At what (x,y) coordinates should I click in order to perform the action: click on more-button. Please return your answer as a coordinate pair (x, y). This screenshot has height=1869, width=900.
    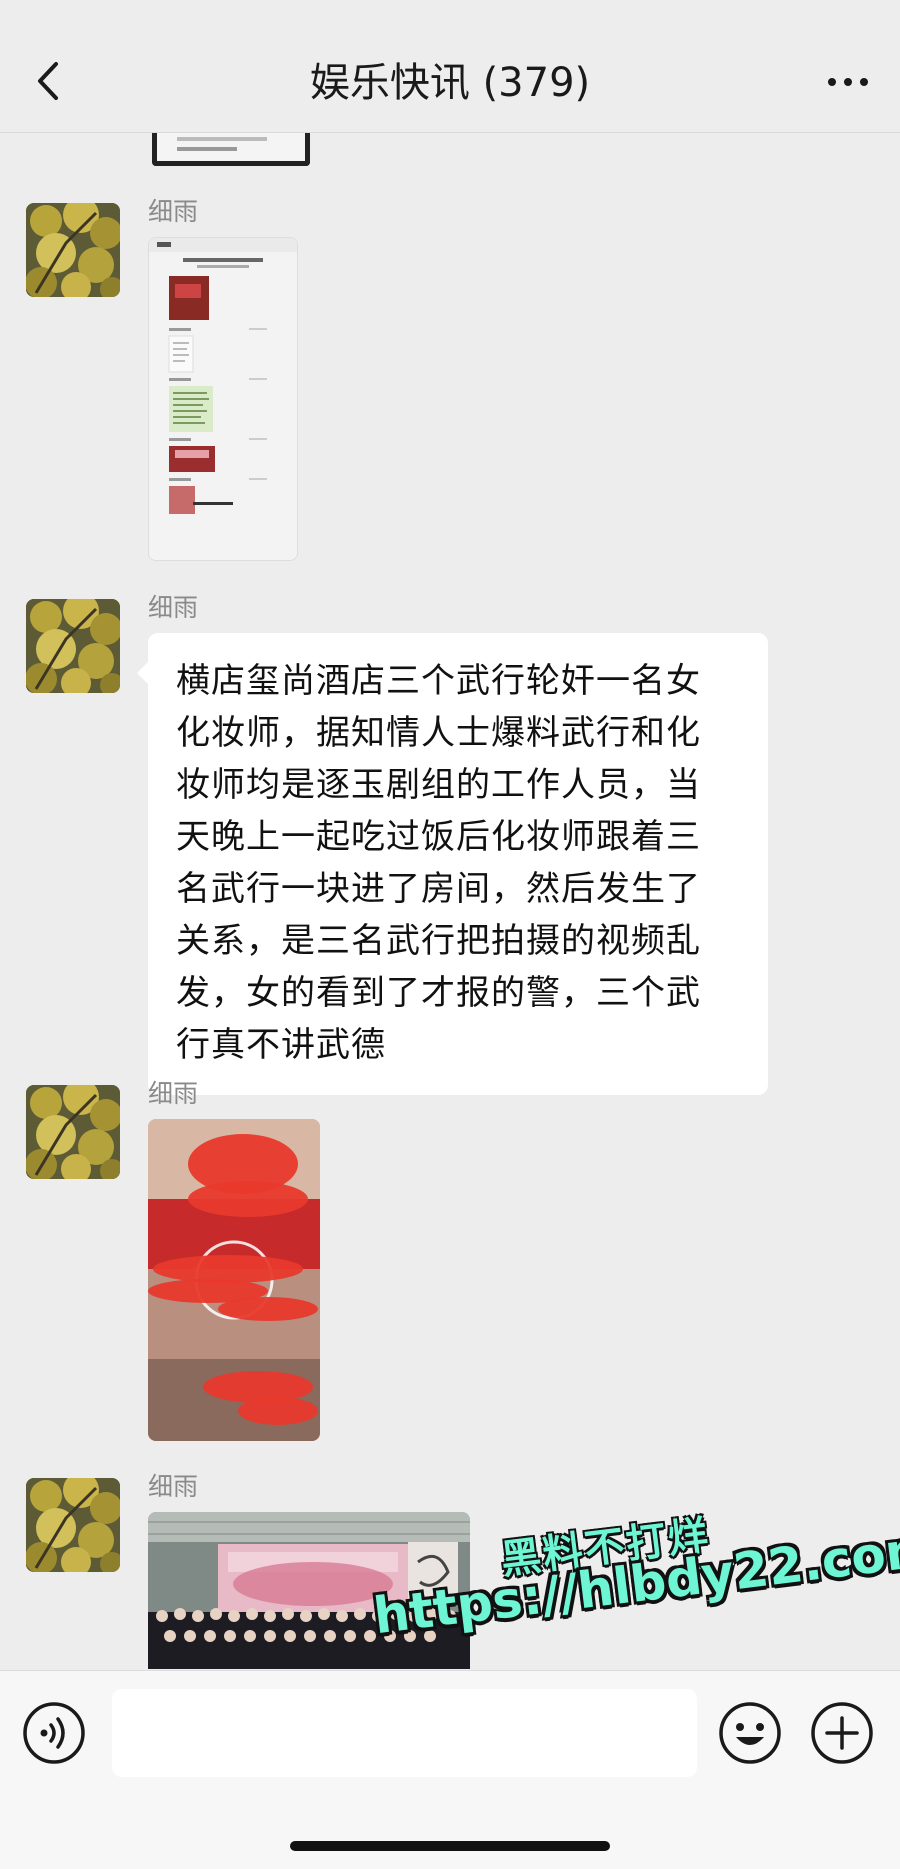
    Looking at the image, I should click on (848, 82).